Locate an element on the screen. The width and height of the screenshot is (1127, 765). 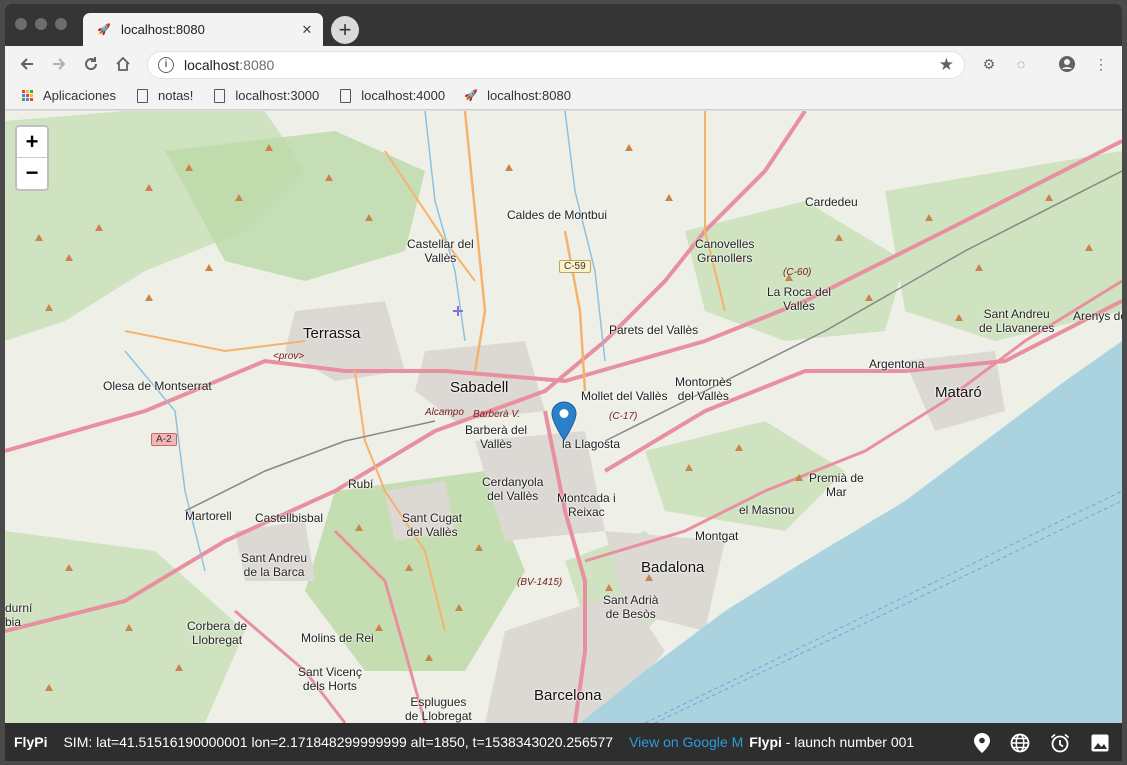
forward-button is located at coordinates (59, 64).